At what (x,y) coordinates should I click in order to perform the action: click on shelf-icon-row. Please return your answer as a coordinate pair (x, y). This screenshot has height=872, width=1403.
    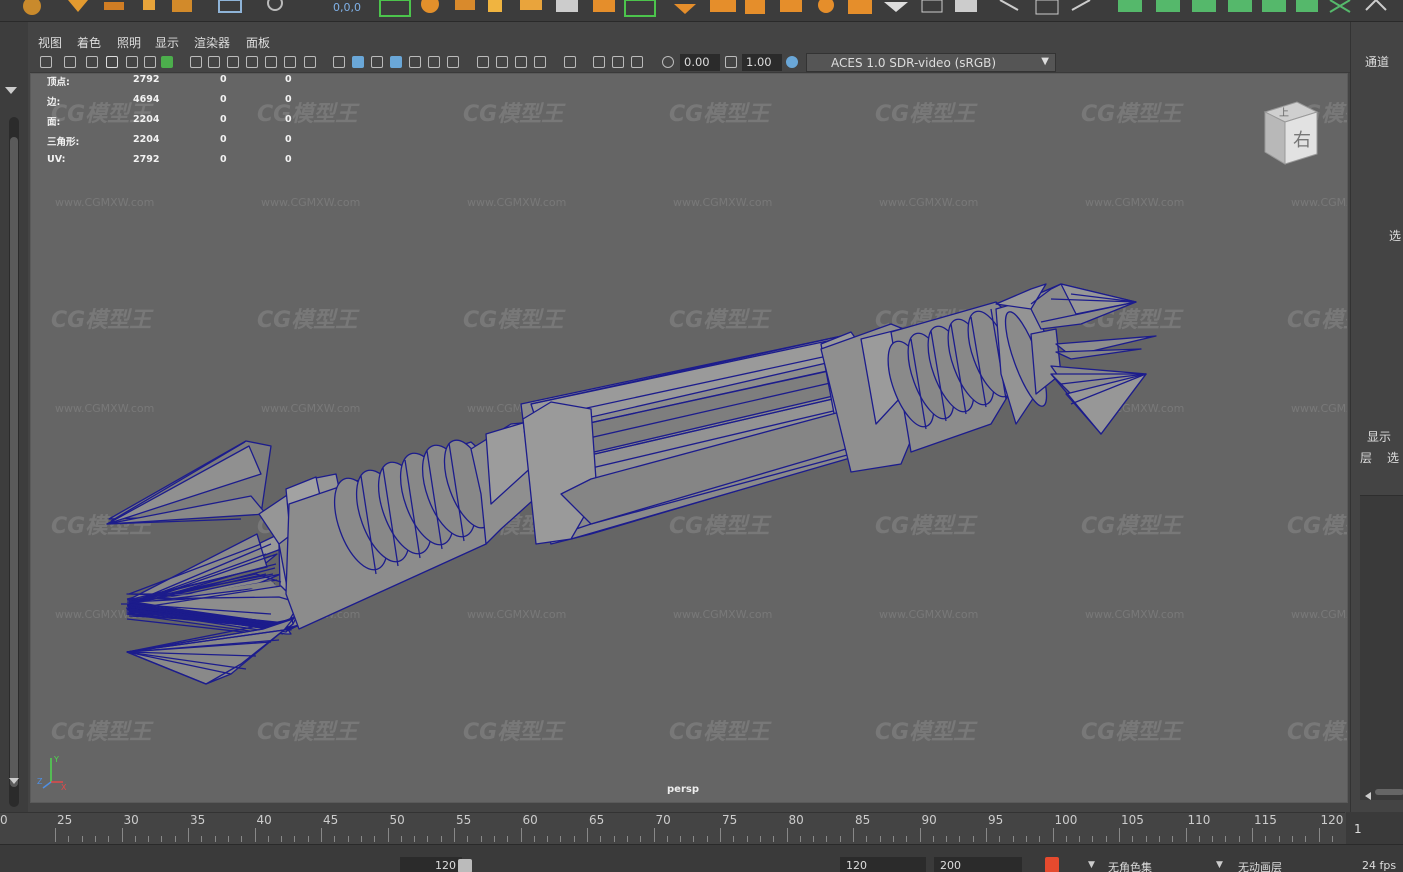
    Looking at the image, I should click on (705, 8).